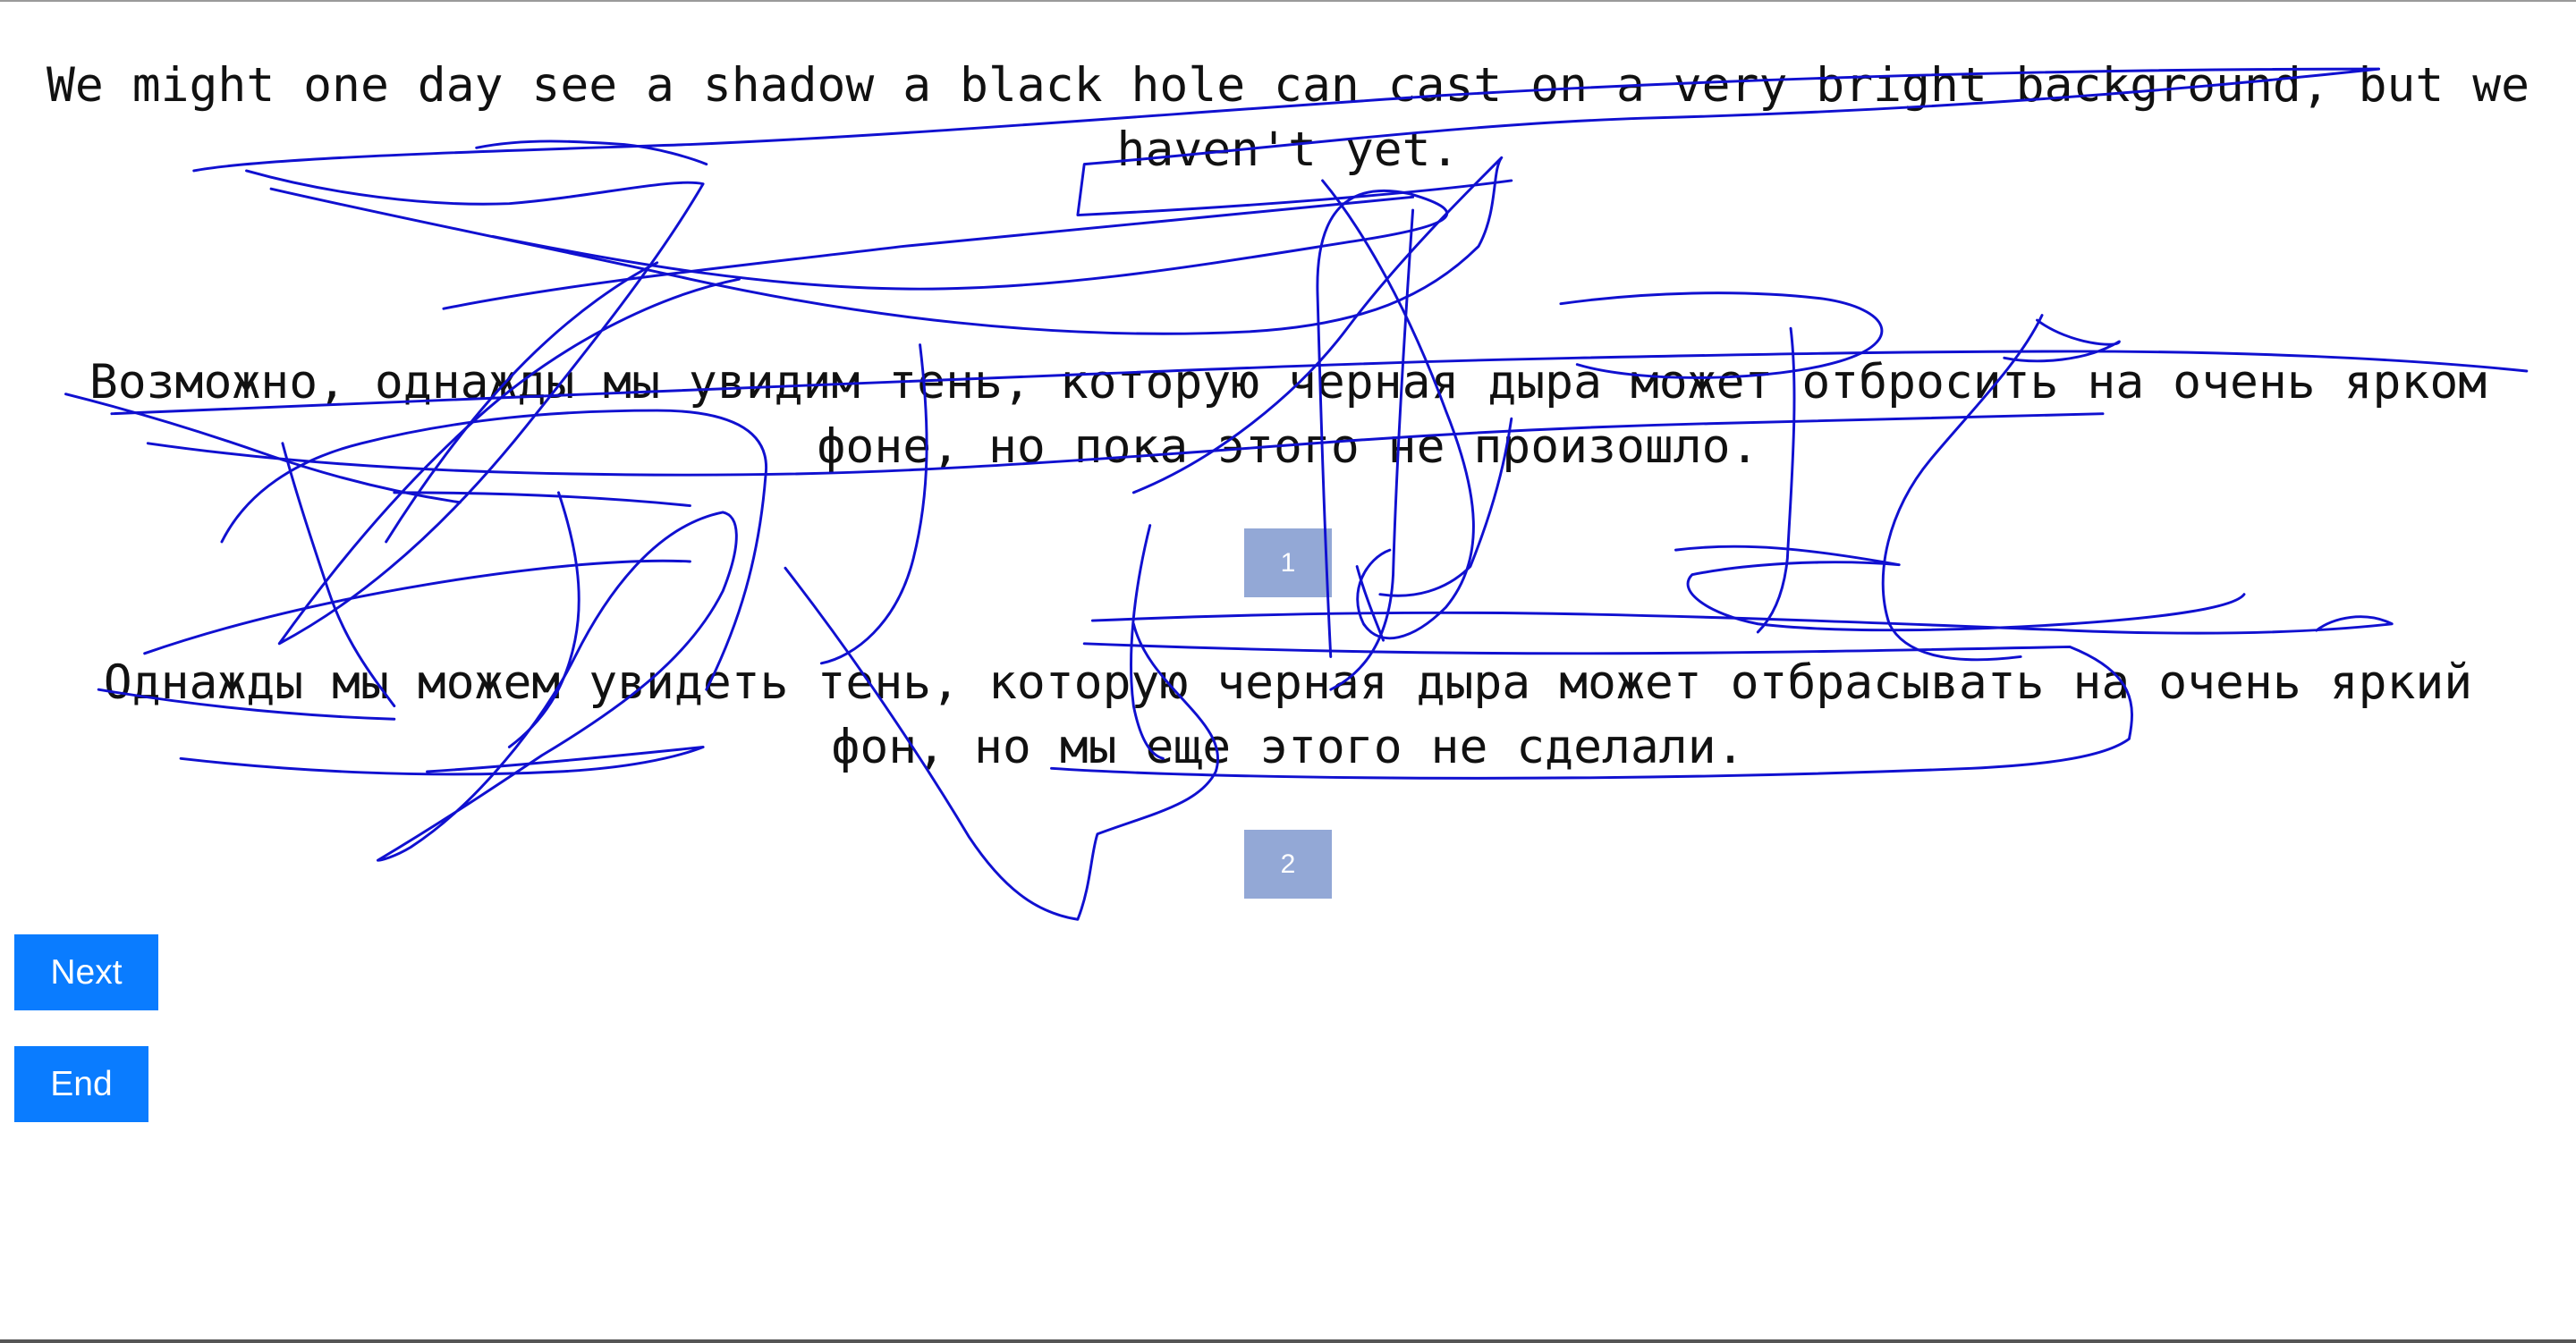 The image size is (2576, 1343). I want to click on end-button: End, so click(81, 1084).